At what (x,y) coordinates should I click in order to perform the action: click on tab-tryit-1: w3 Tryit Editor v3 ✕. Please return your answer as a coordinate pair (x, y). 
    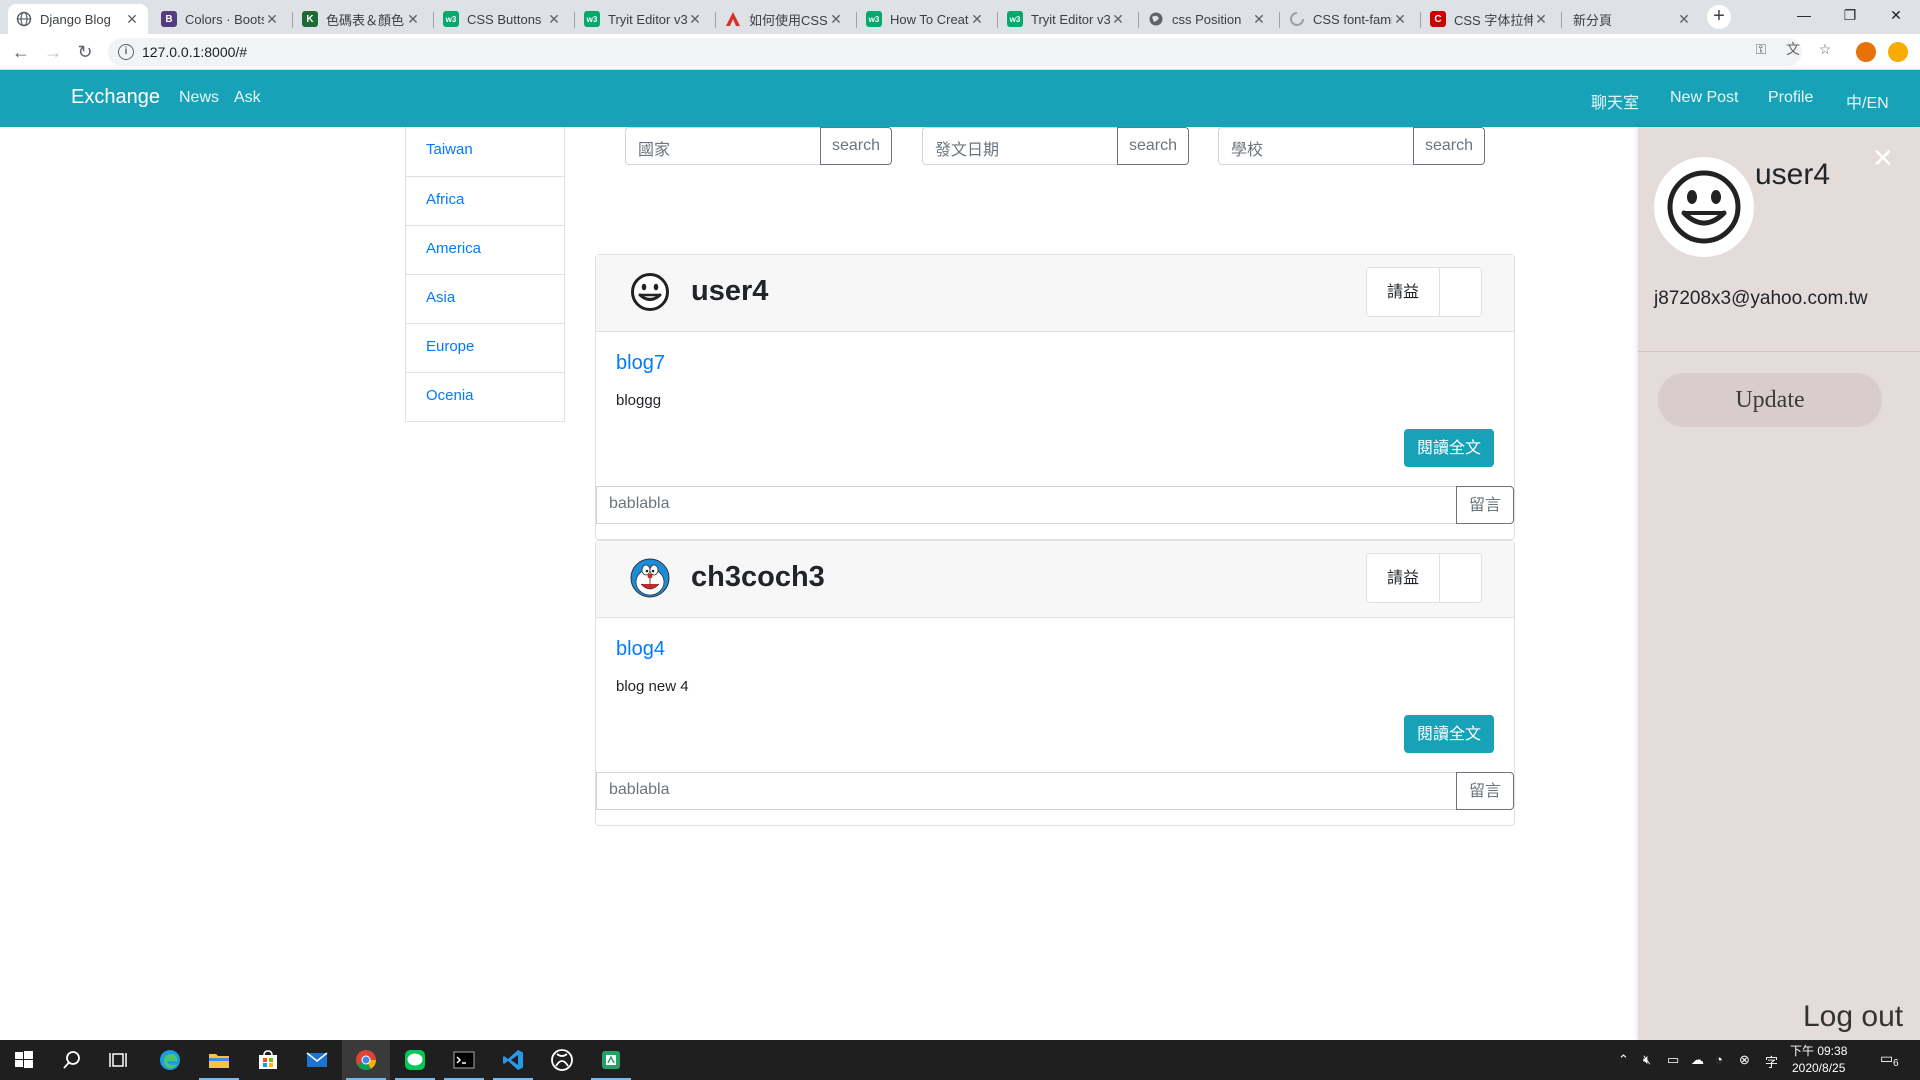
    Looking at the image, I should click on (643, 19).